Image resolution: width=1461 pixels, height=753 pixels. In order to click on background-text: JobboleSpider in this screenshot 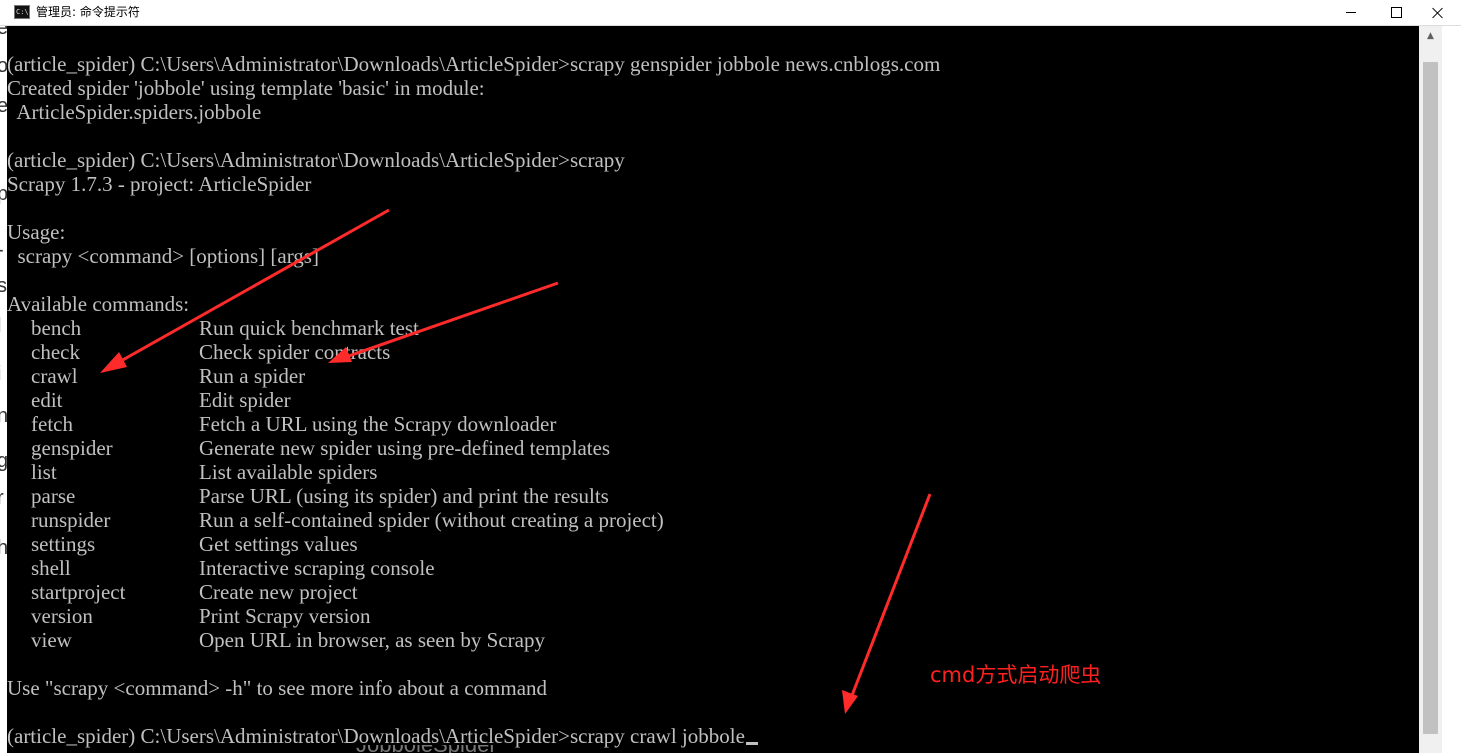, I will do `click(426, 749)`.